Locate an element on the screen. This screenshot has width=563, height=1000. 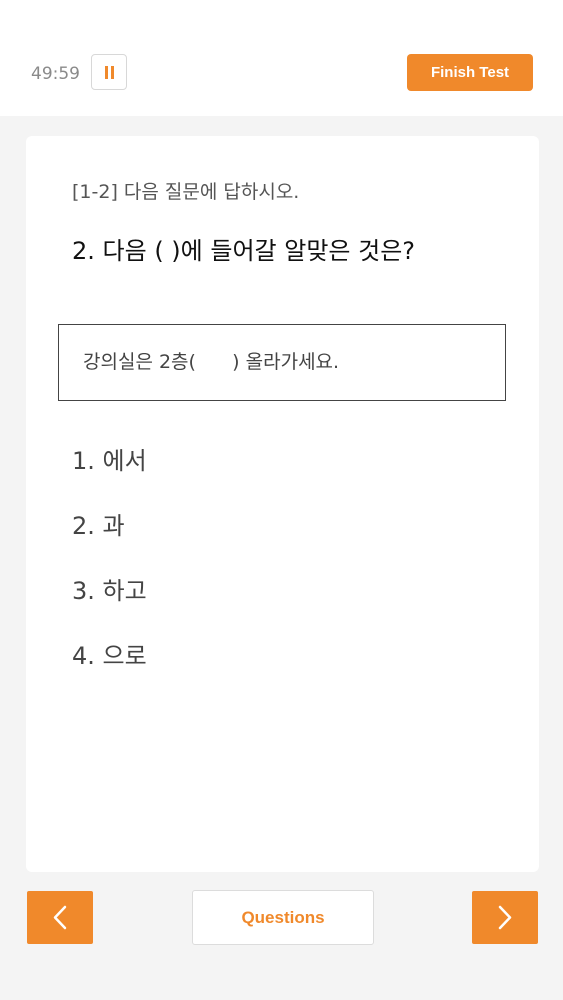
question-instruction: [1-2] 다음 질문에 답하시오. is located at coordinates (186, 192).